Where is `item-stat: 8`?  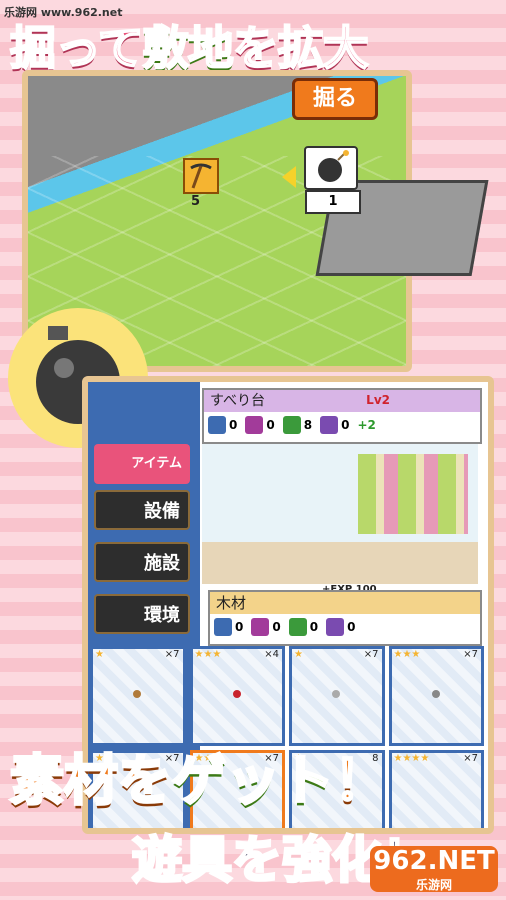
item-stat: 8 is located at coordinates (297, 425).